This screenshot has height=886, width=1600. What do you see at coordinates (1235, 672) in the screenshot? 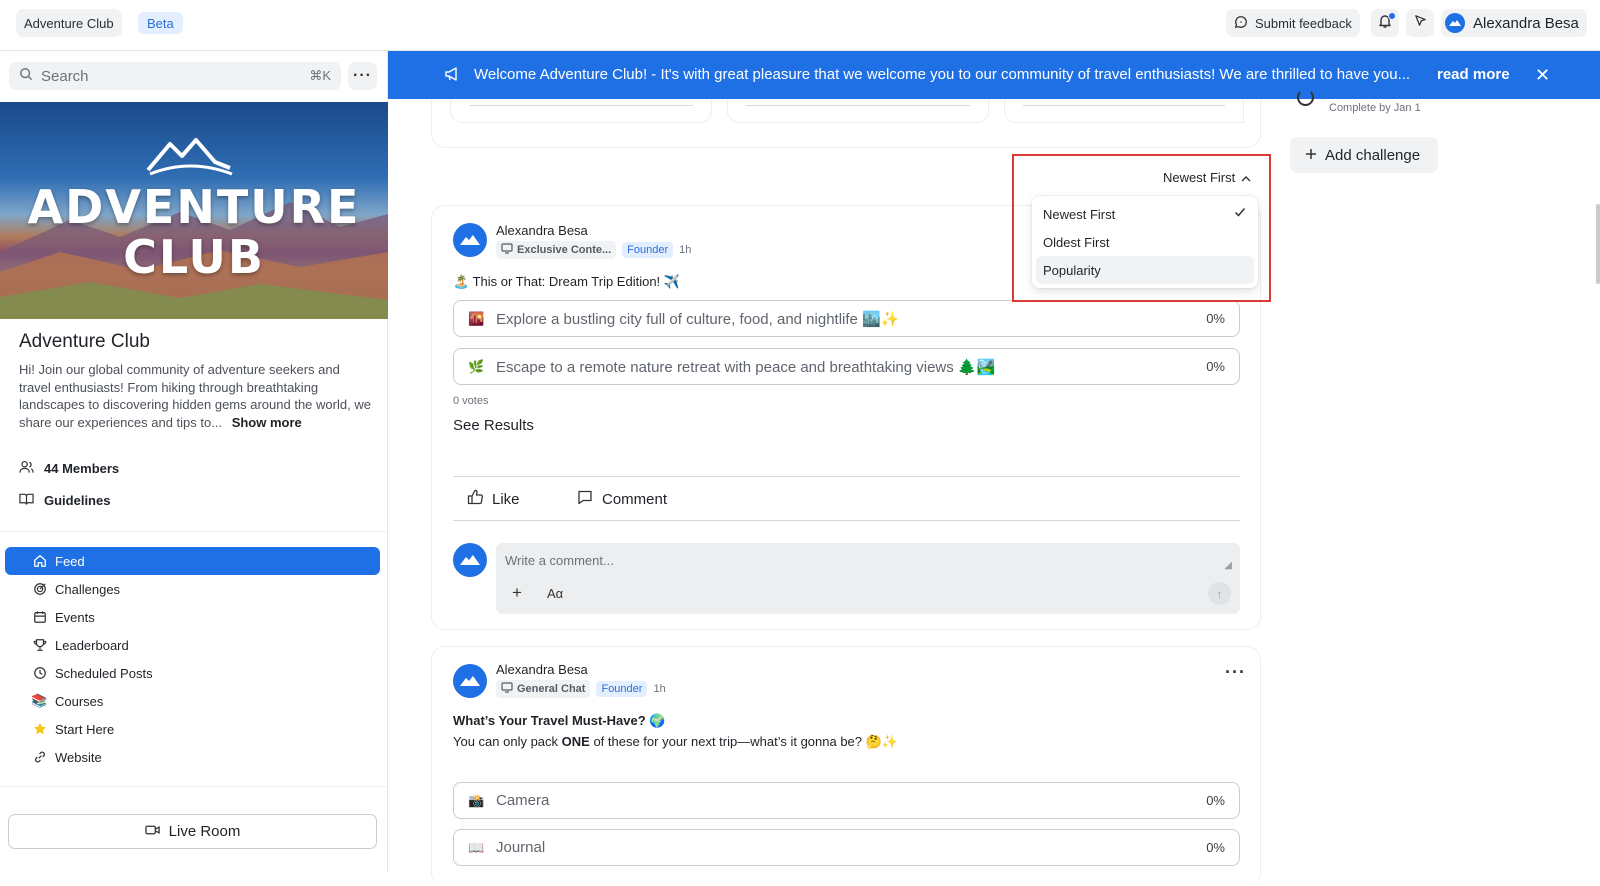
I see `post-options-icon: ···` at bounding box center [1235, 672].